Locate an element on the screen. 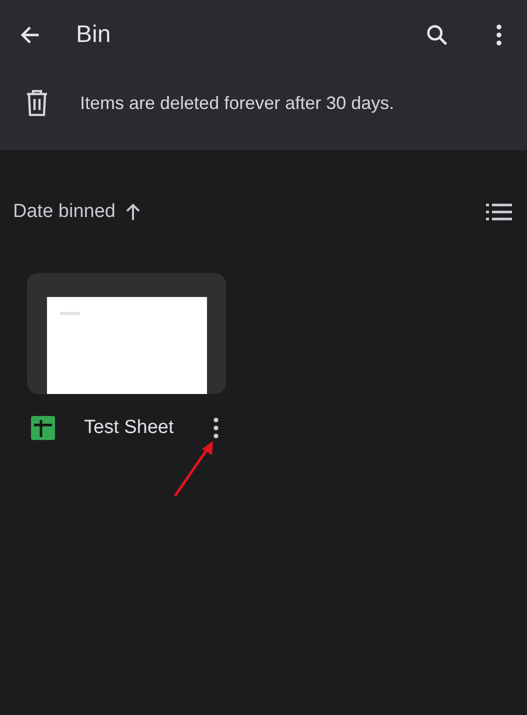 This screenshot has height=715, width=527. sort-button: Date binned is located at coordinates (77, 212).